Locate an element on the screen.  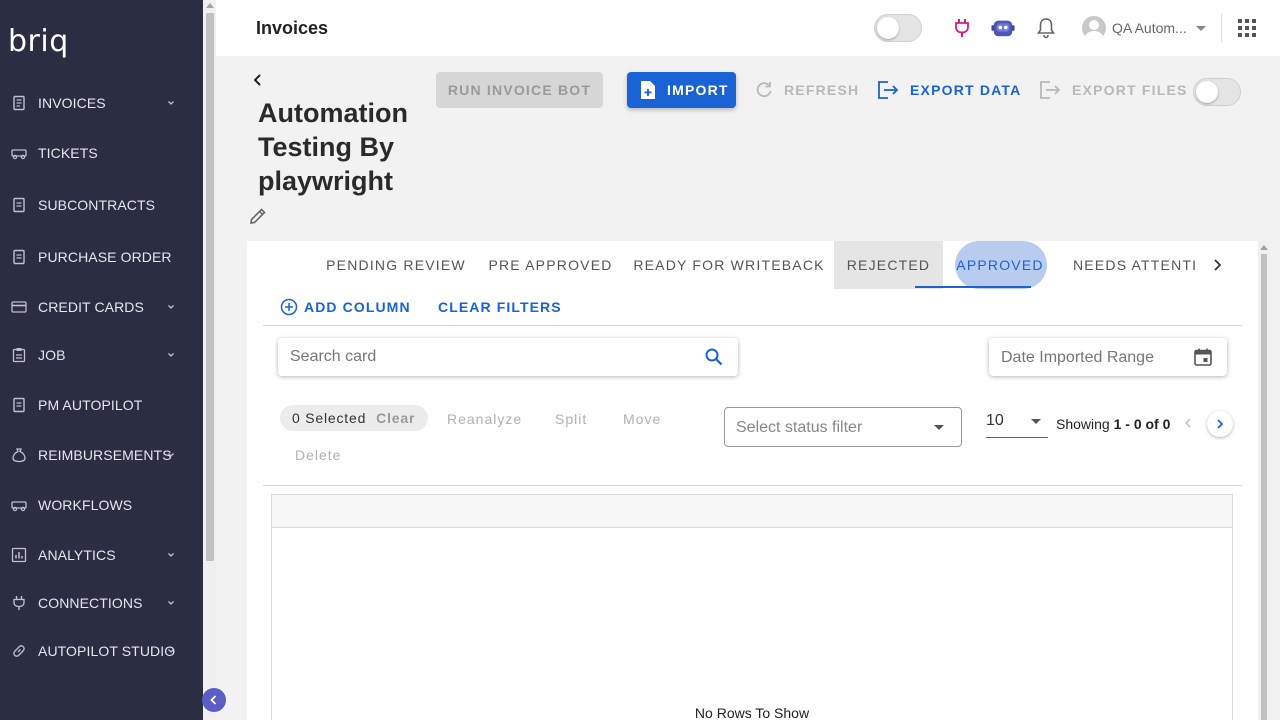
sidebar-item-reimbursements: REIMBURSEMENTS is located at coordinates (101, 455).